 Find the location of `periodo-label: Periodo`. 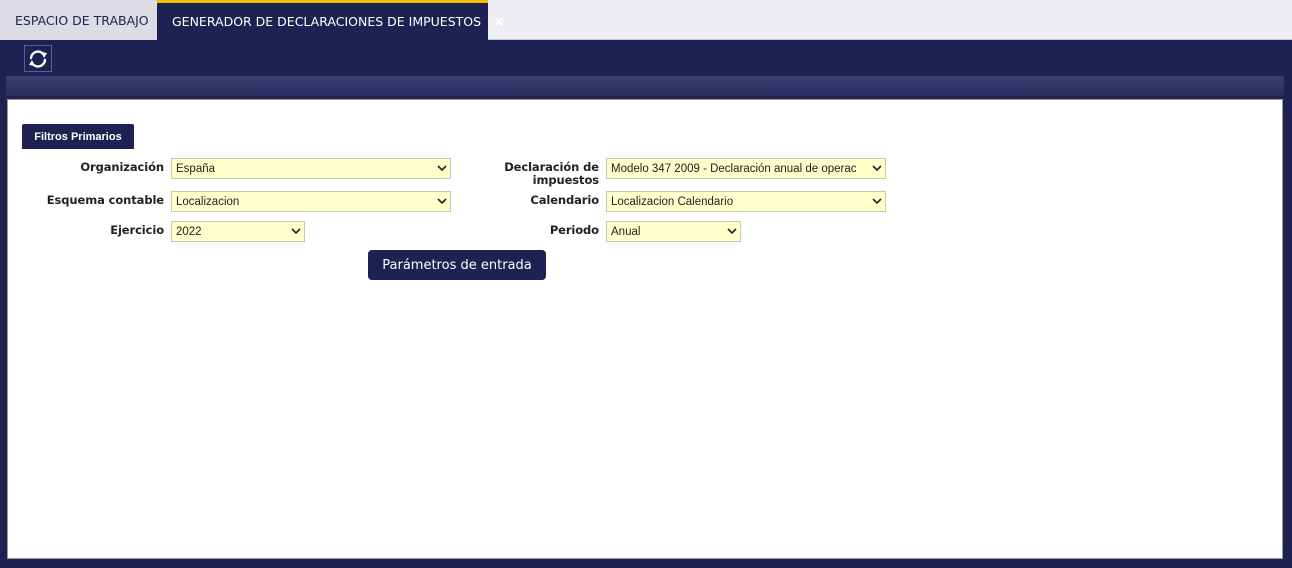

periodo-label: Periodo is located at coordinates (574, 230).